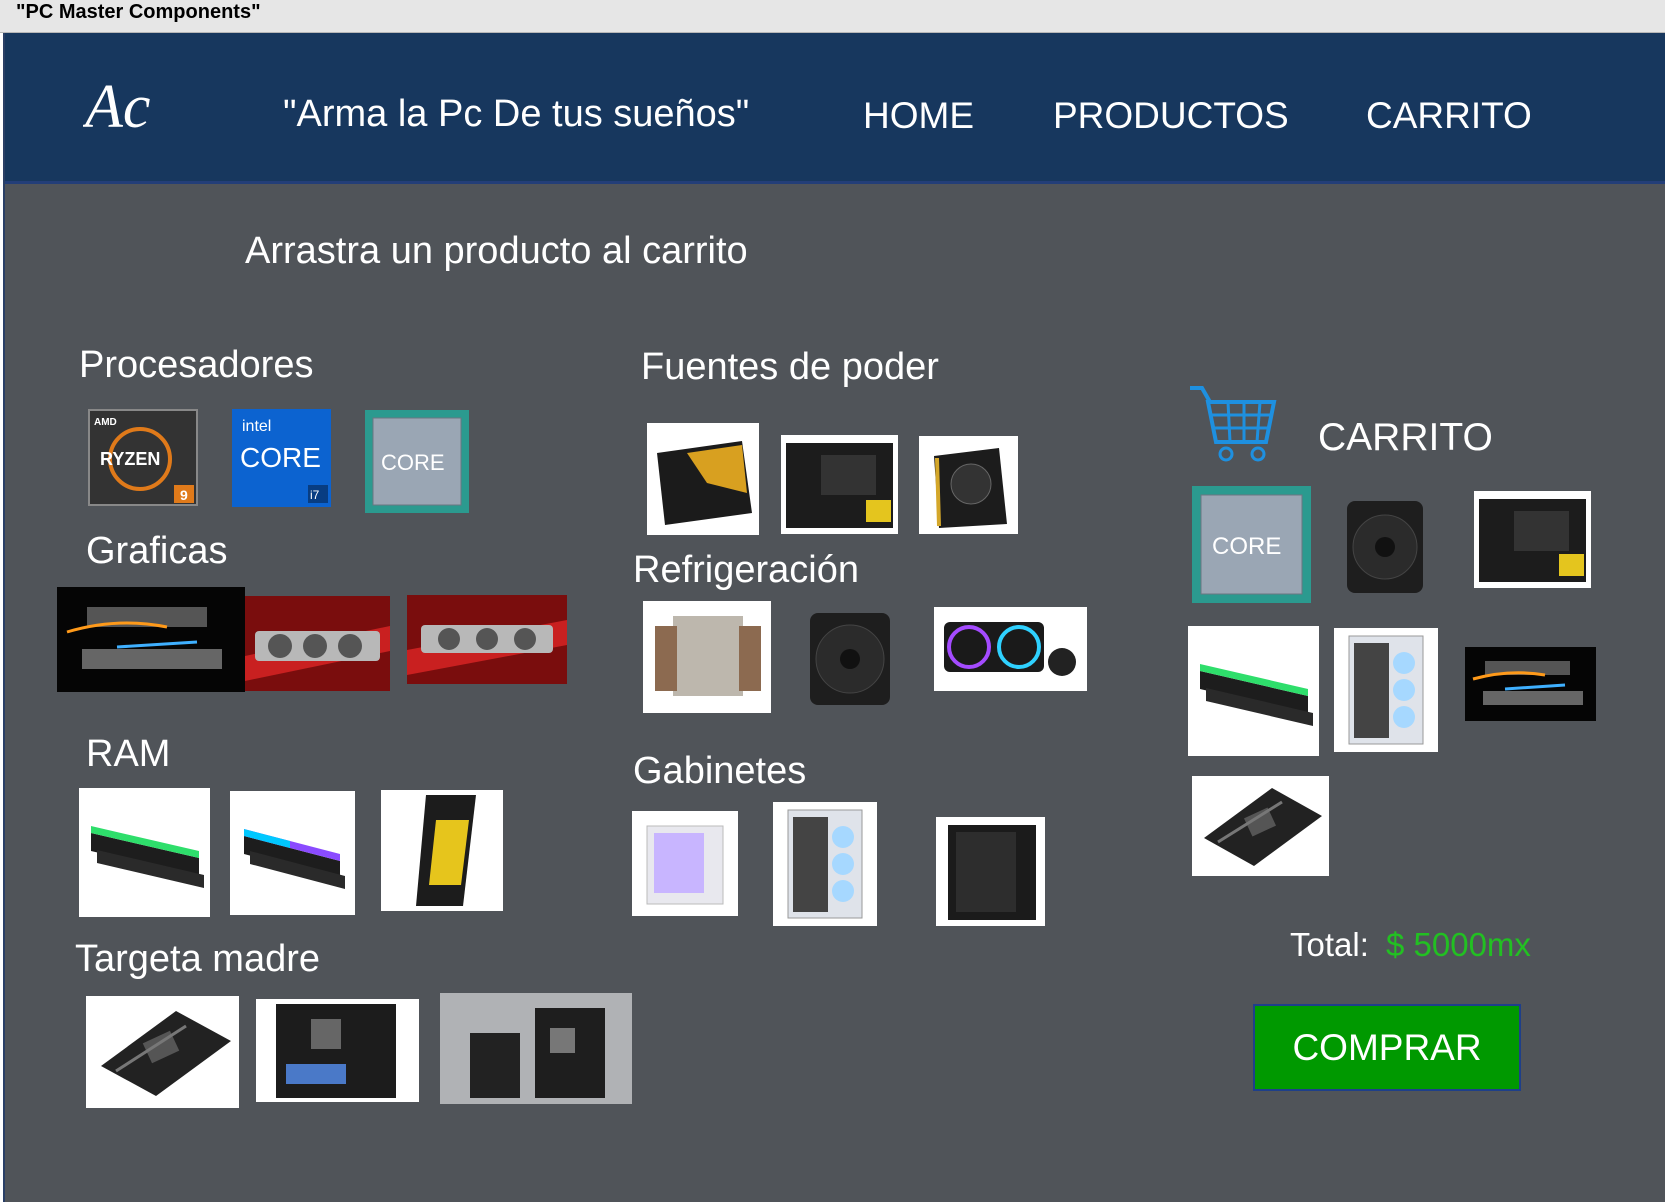  Describe the element at coordinates (1387, 1047) in the screenshot. I see `comprar-button: COMPRAR` at that location.